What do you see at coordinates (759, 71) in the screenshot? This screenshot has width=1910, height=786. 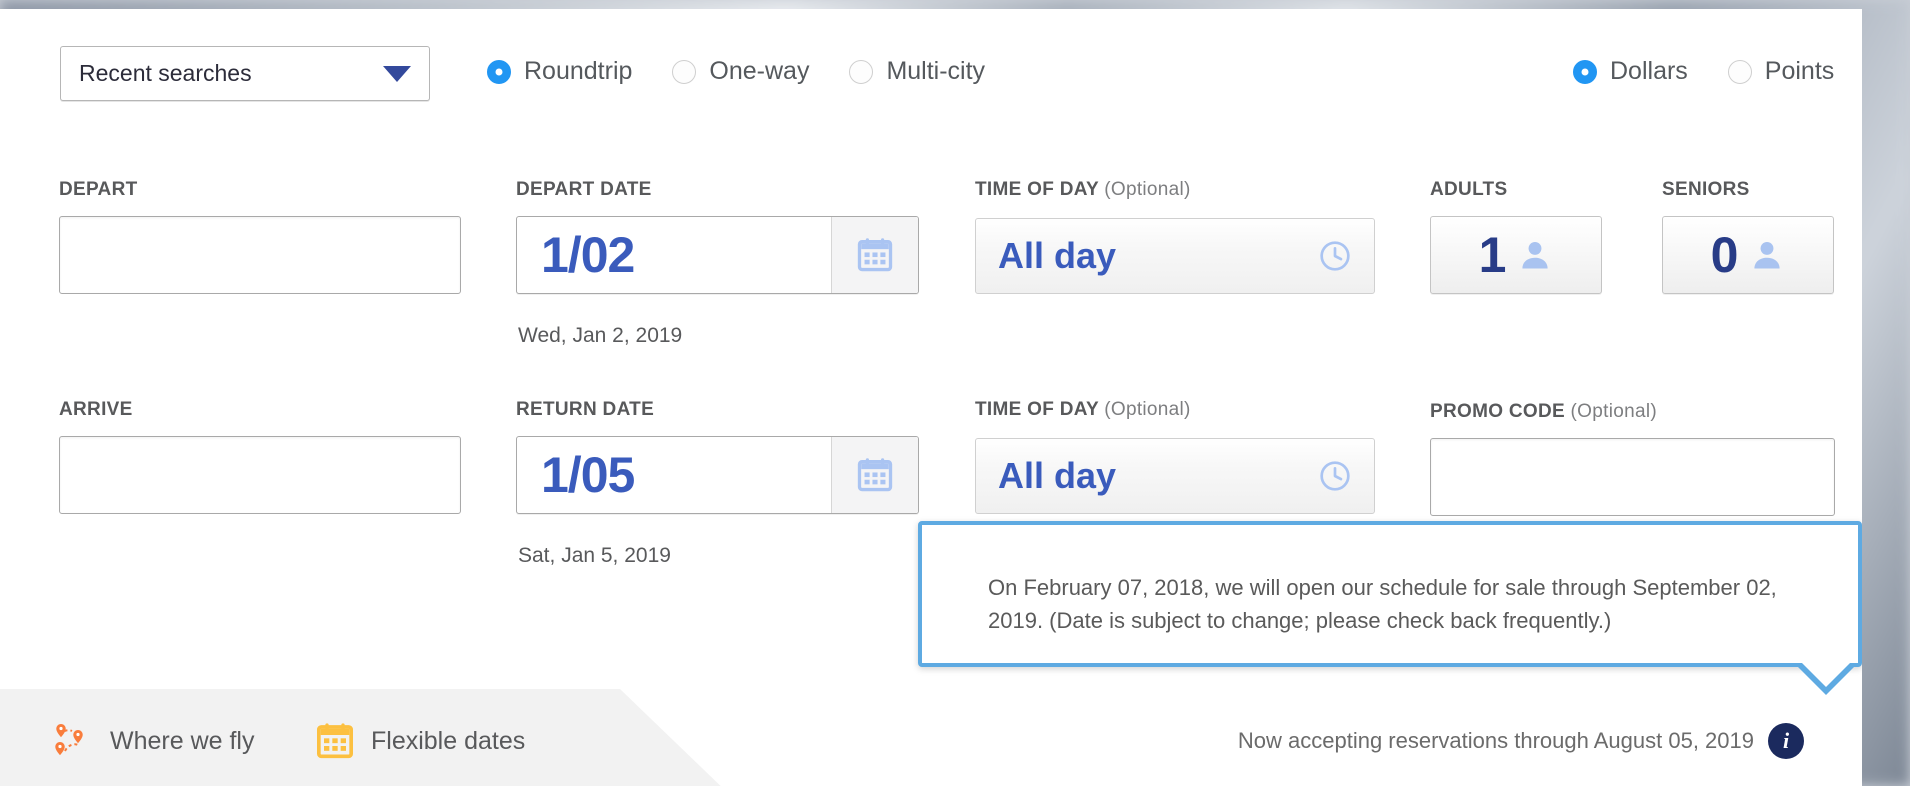 I see `radio-one-way-label: One-way` at bounding box center [759, 71].